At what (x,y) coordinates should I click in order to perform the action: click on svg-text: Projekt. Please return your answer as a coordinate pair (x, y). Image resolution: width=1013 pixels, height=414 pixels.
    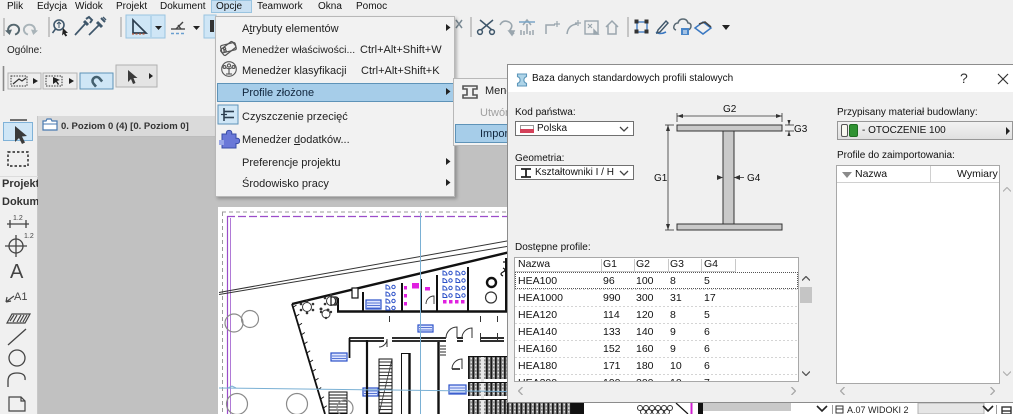
    Looking at the image, I should click on (20, 184).